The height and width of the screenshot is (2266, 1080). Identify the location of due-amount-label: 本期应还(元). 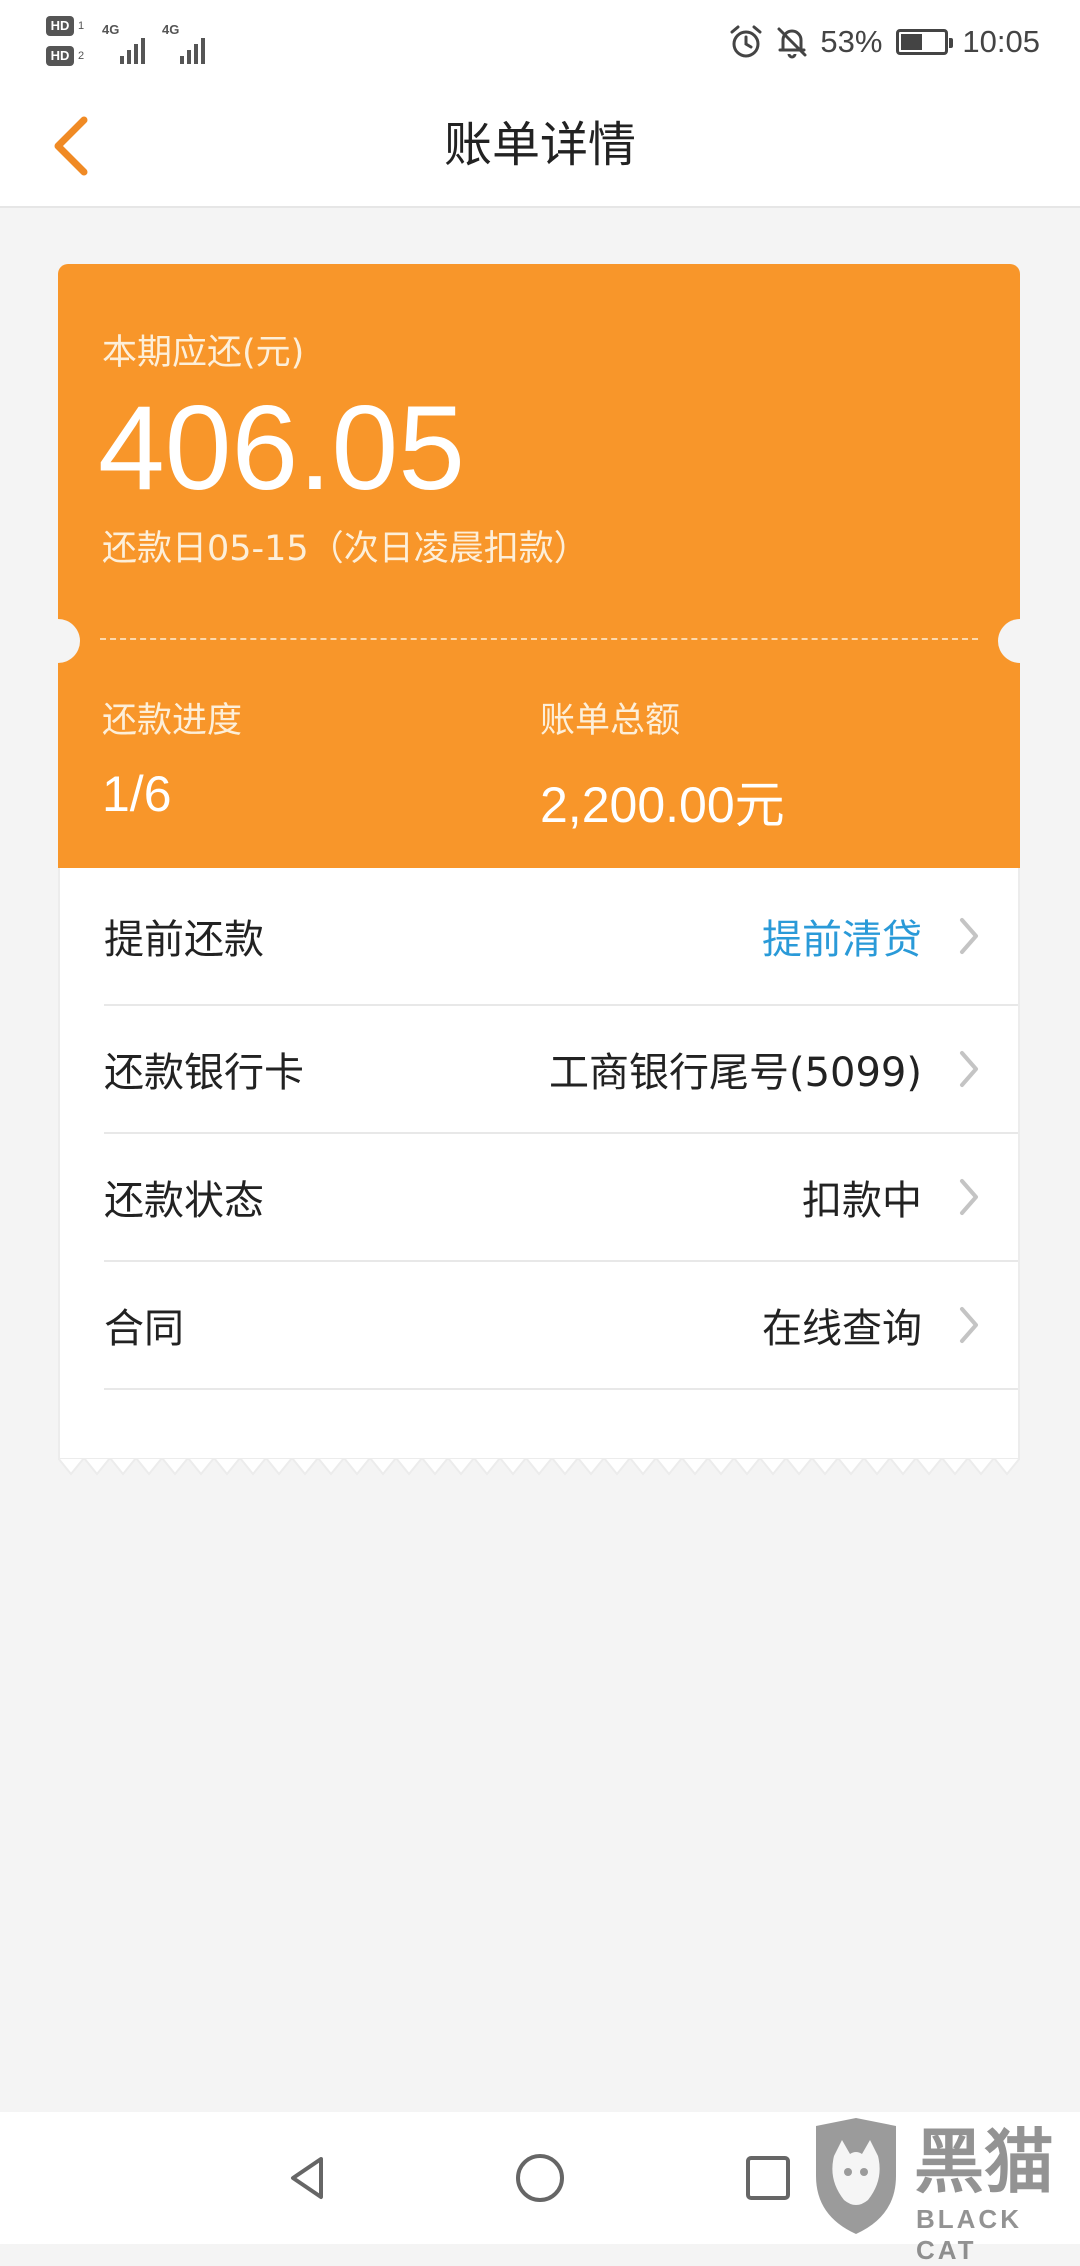
(203, 353).